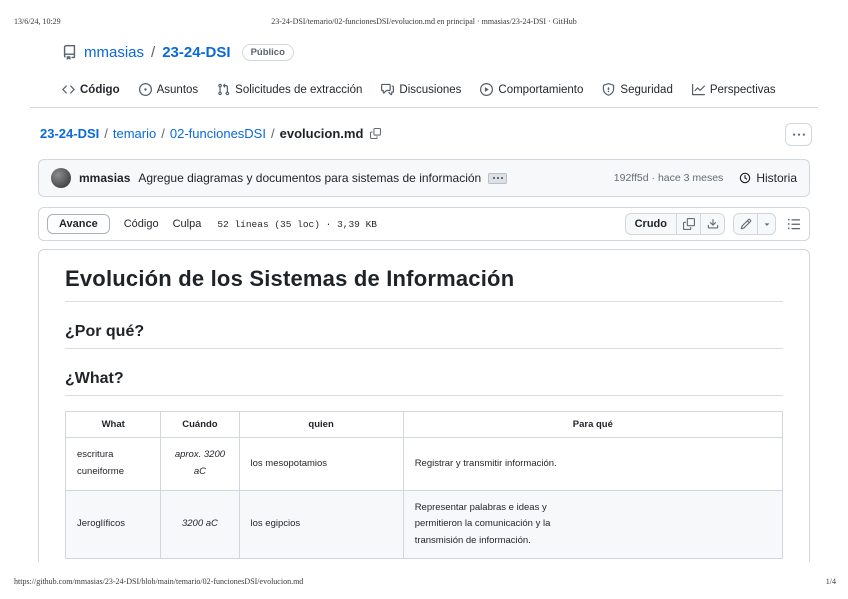  Describe the element at coordinates (766, 224) in the screenshot. I see `edit-dropdown-caret-icon` at that location.